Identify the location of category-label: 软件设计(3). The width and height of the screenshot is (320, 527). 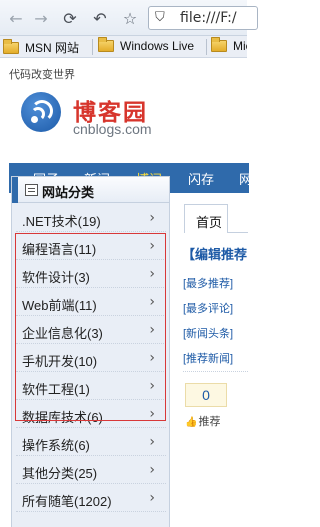
(56, 277).